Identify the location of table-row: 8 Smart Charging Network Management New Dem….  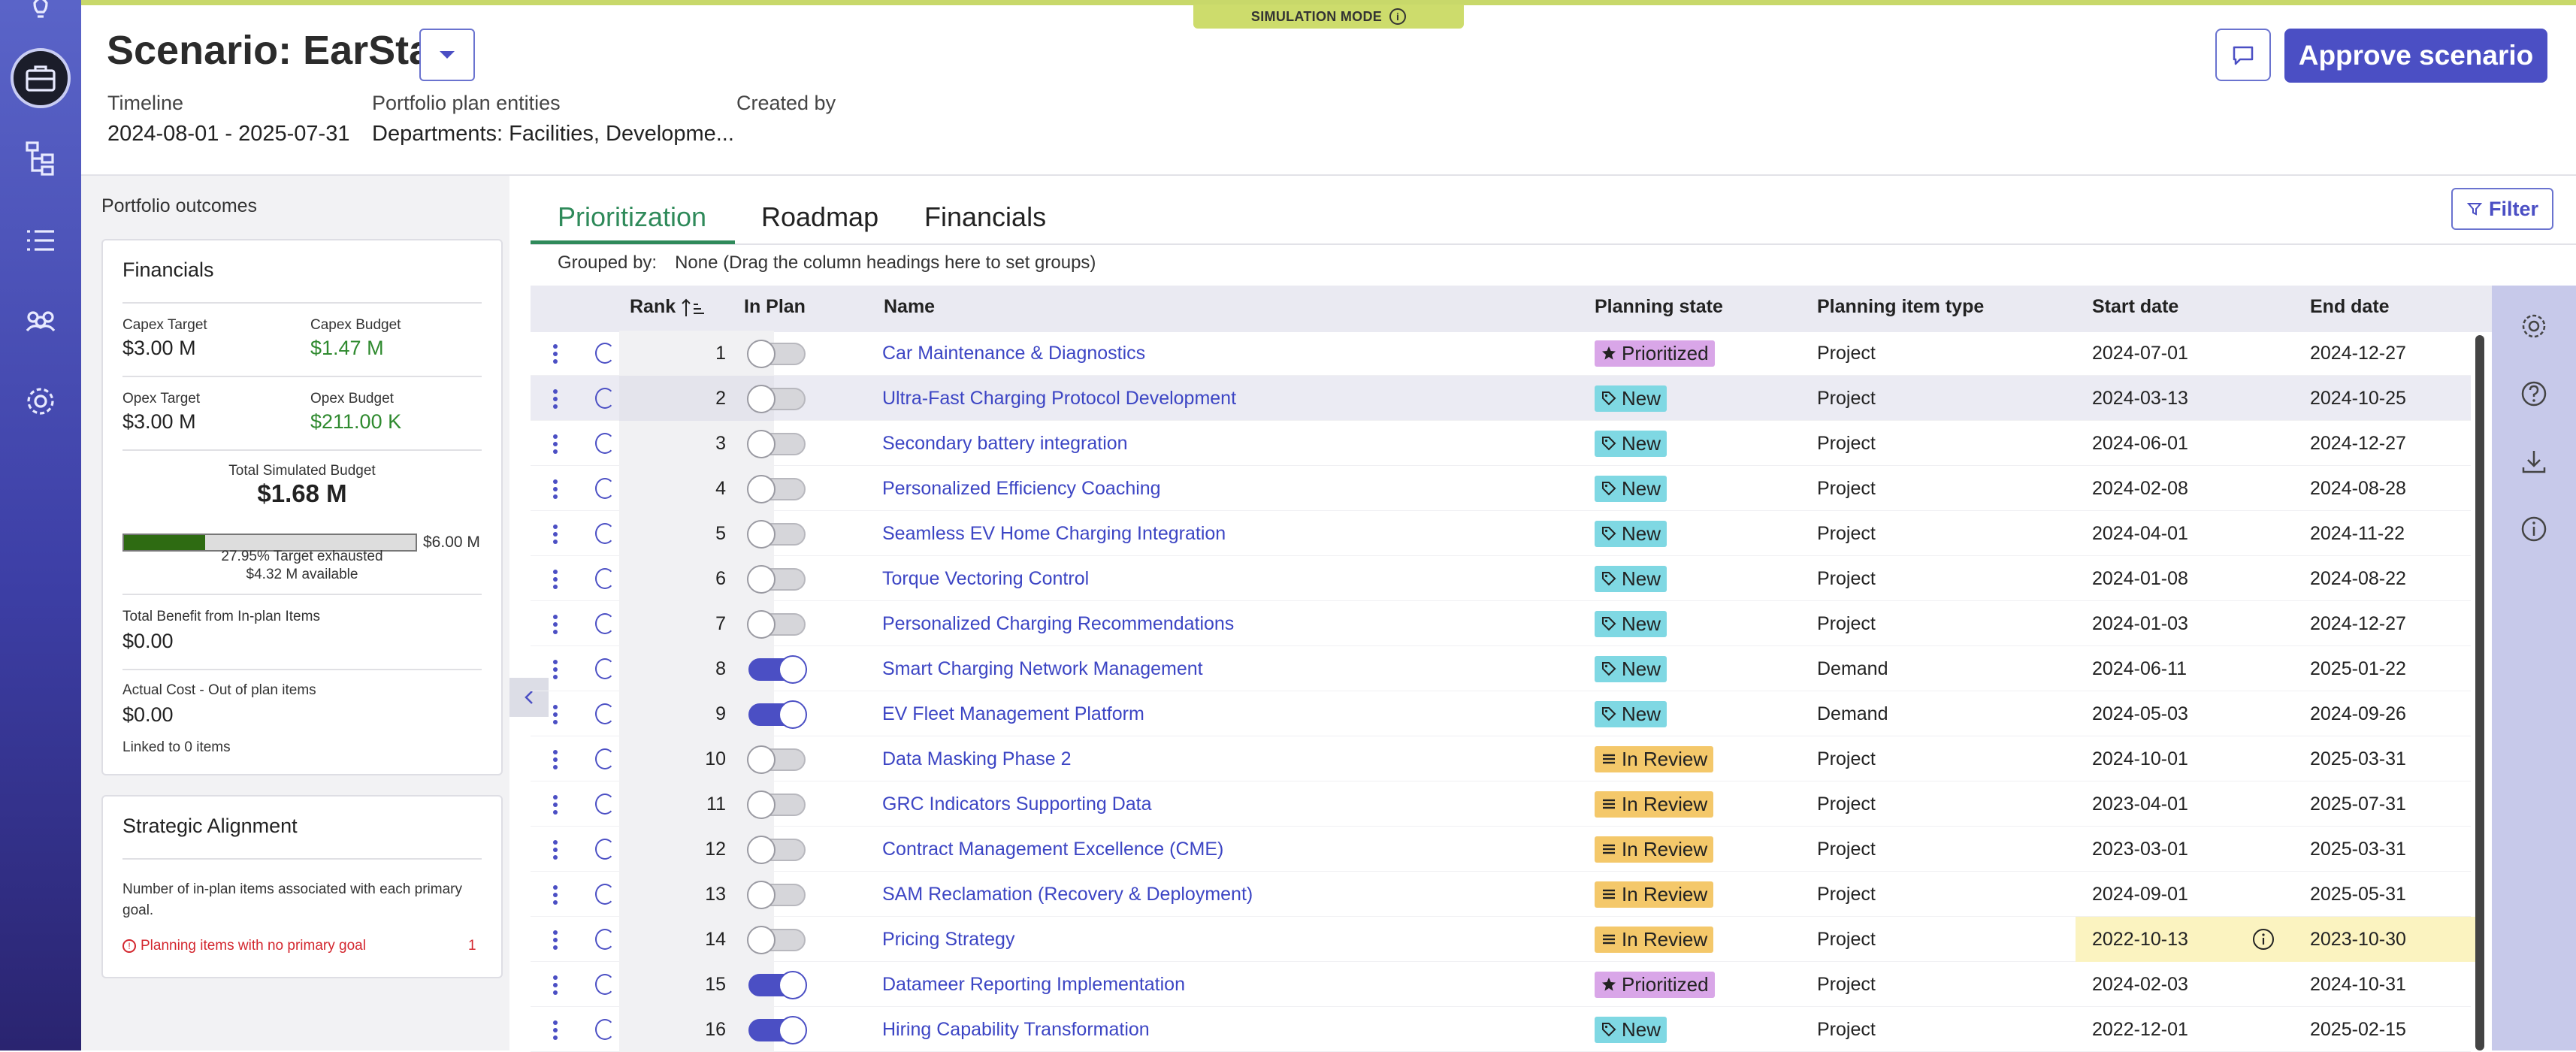
(1501, 668).